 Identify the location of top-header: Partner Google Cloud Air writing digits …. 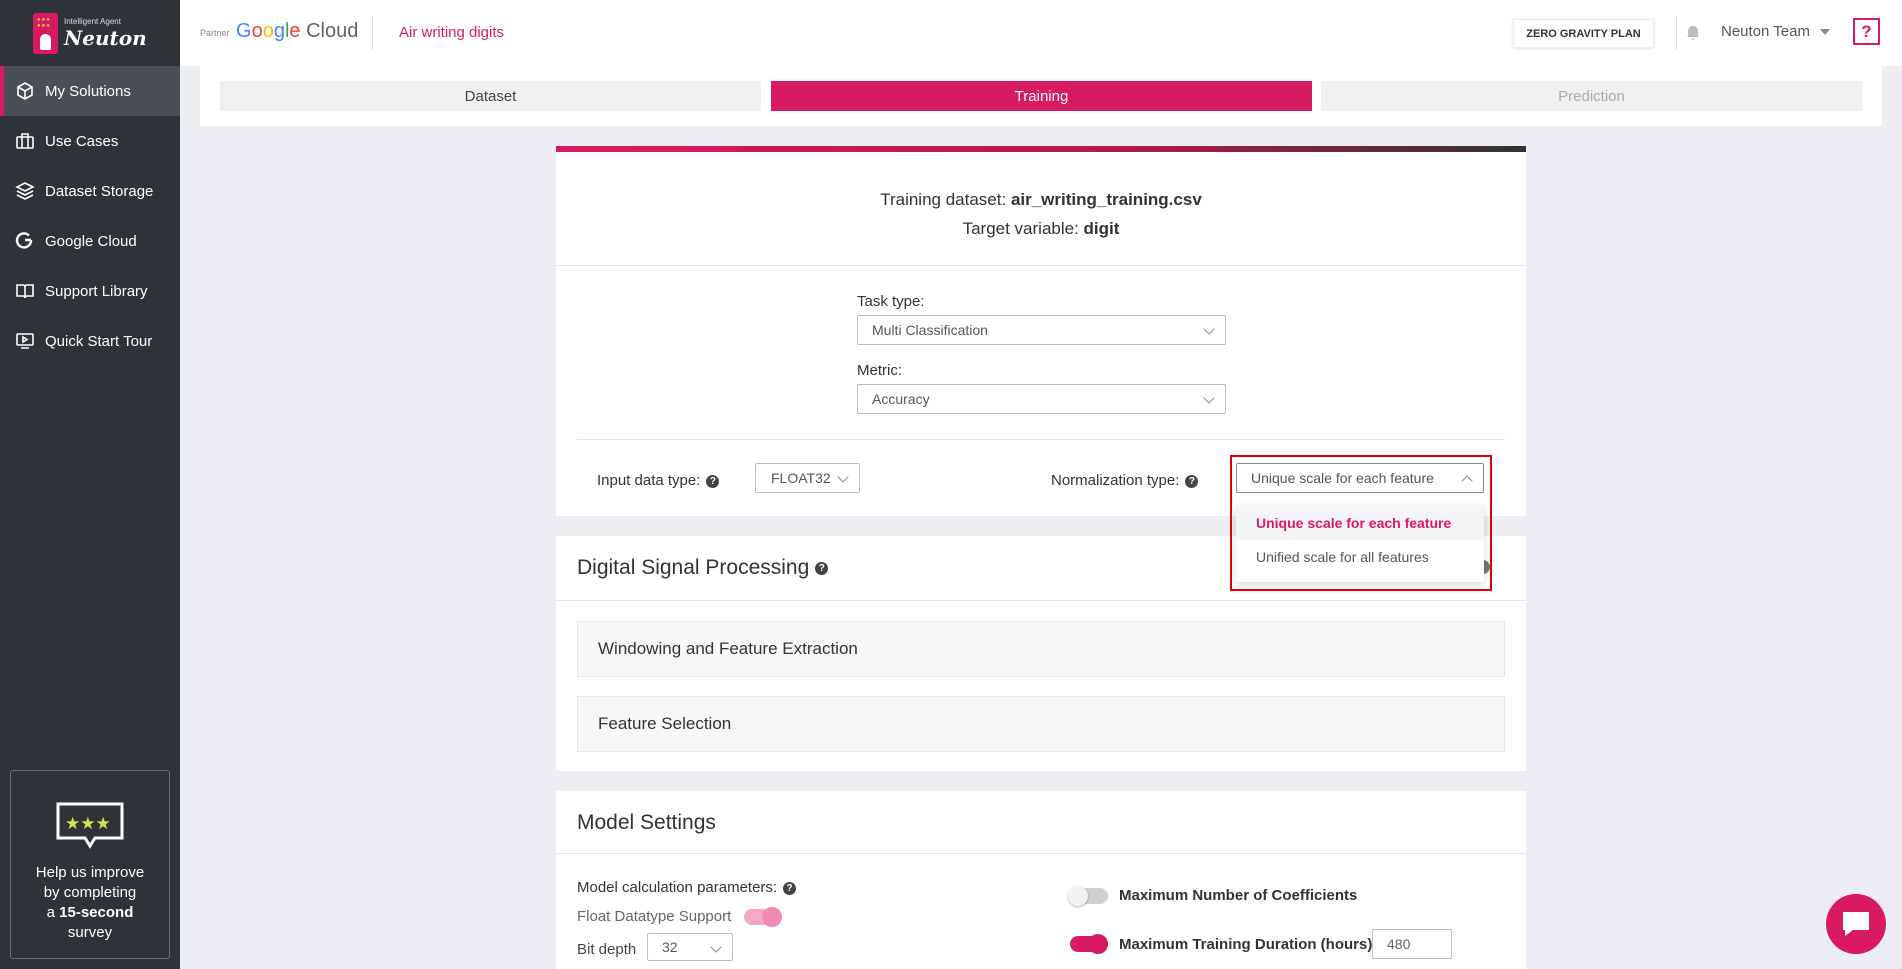
(1041, 33).